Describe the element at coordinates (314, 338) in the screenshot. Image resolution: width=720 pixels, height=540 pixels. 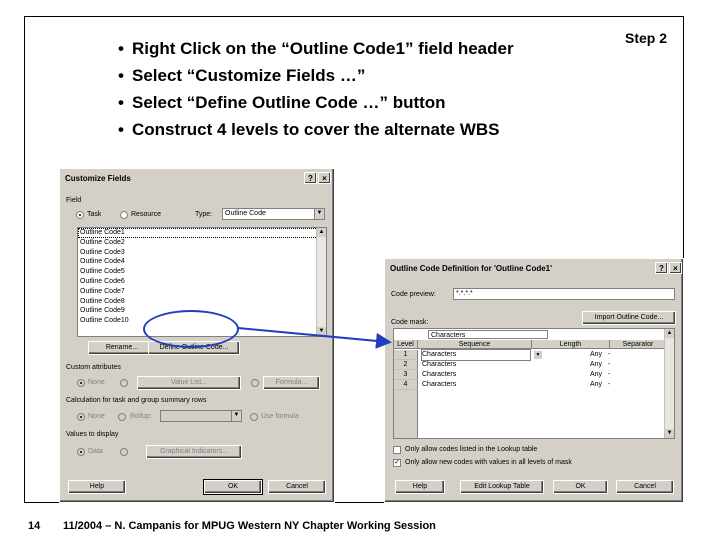
I see `callout-arrow` at that location.